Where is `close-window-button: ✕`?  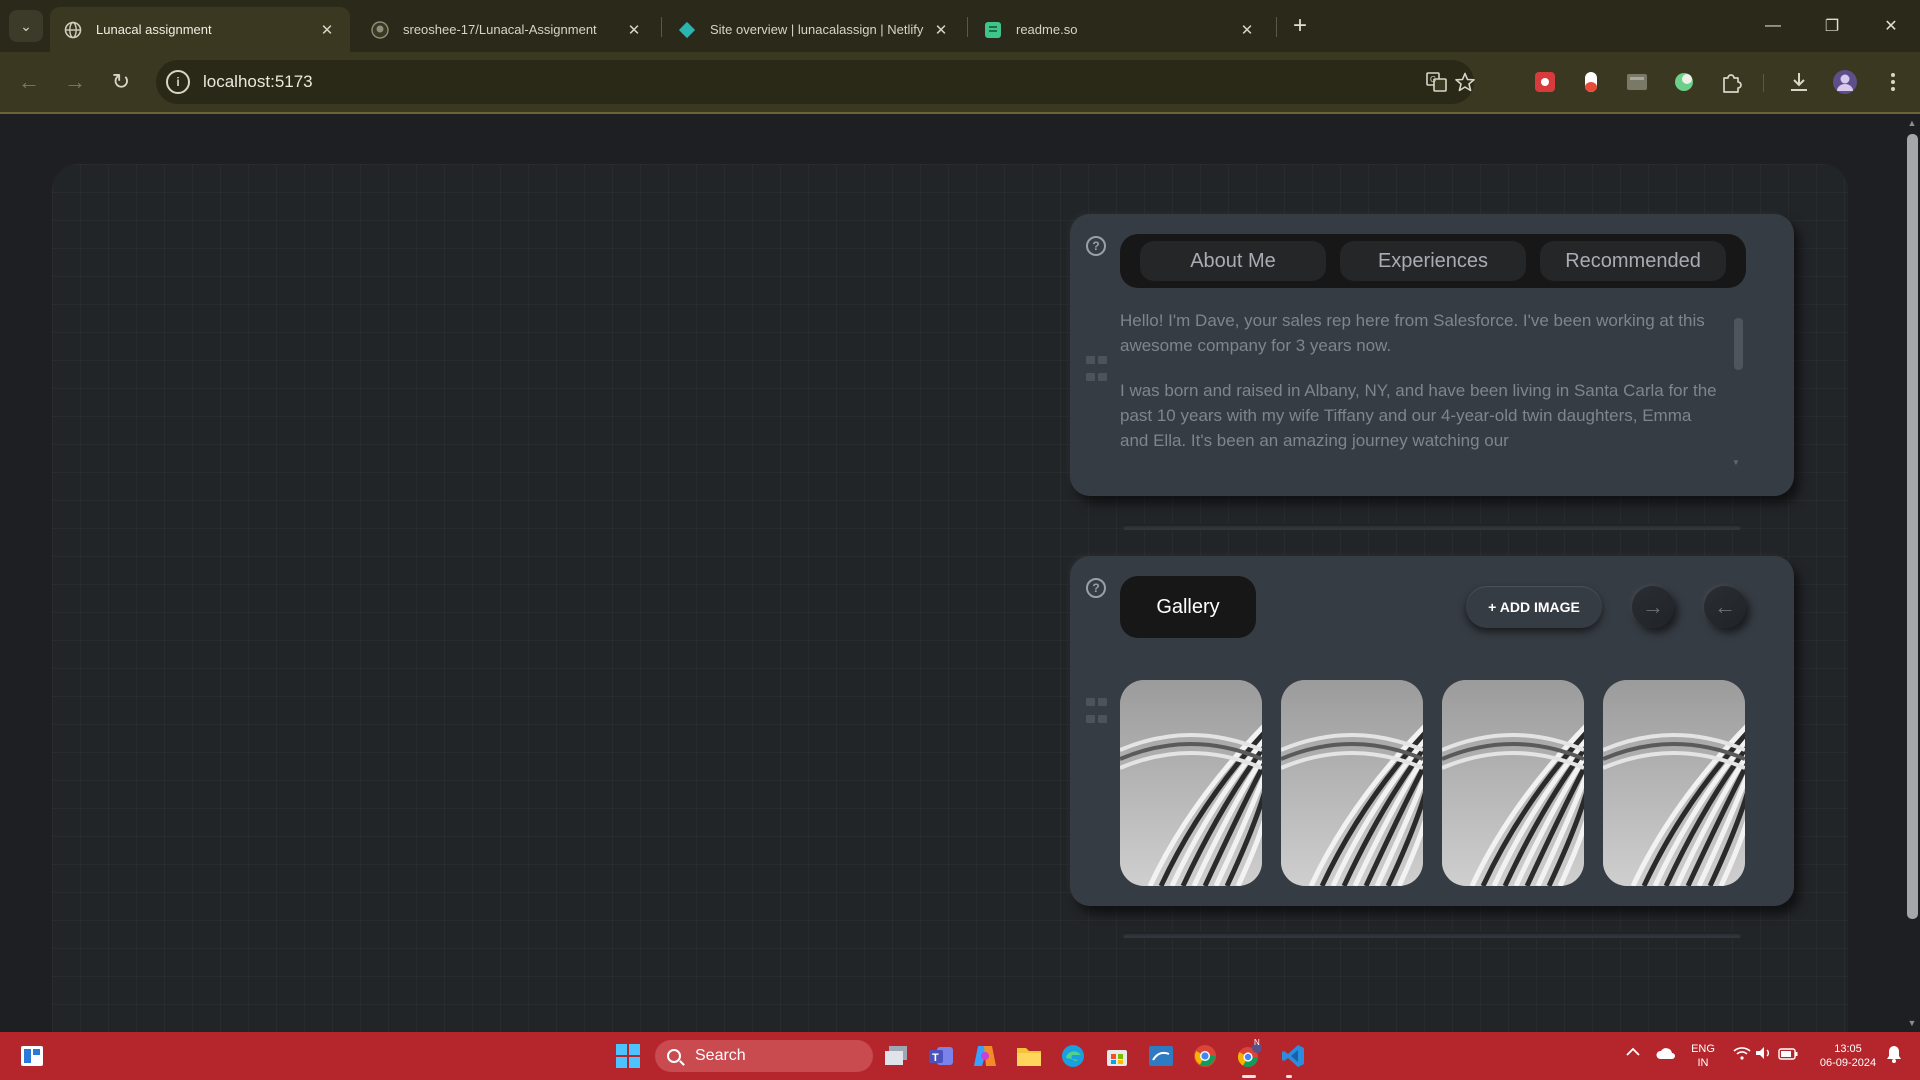 close-window-button: ✕ is located at coordinates (1891, 26).